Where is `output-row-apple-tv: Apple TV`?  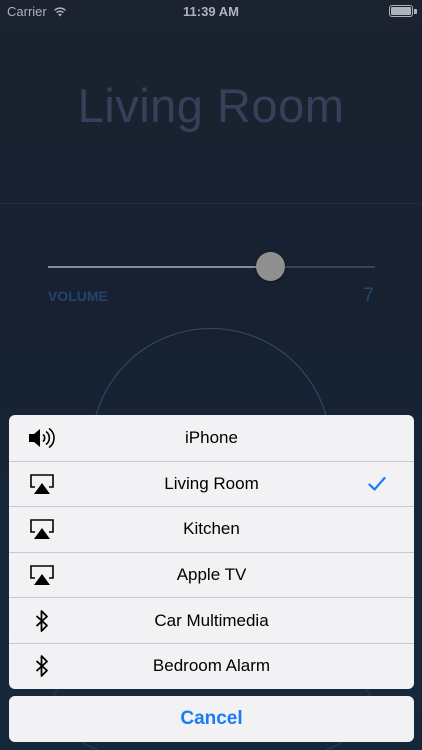
output-row-apple-tv: Apple TV is located at coordinates (211, 574).